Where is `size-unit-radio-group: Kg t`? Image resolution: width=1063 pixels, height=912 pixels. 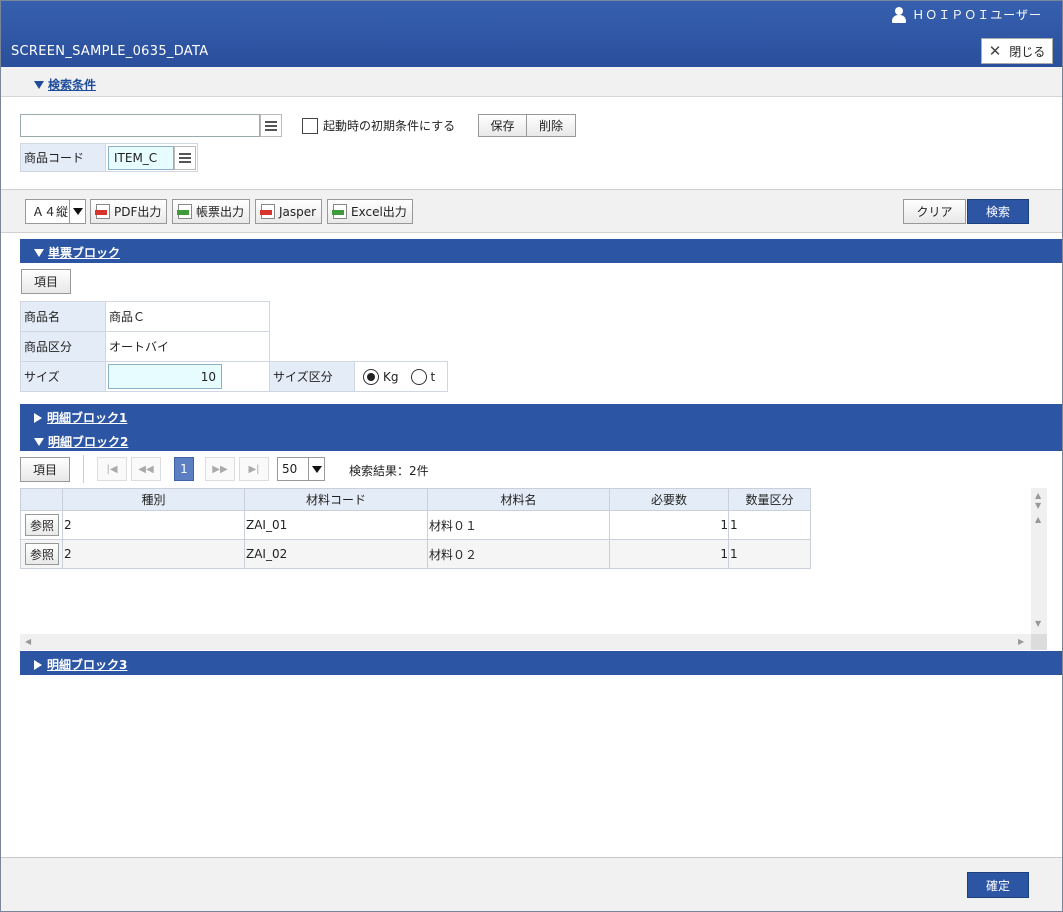 size-unit-radio-group: Kg t is located at coordinates (401, 376).